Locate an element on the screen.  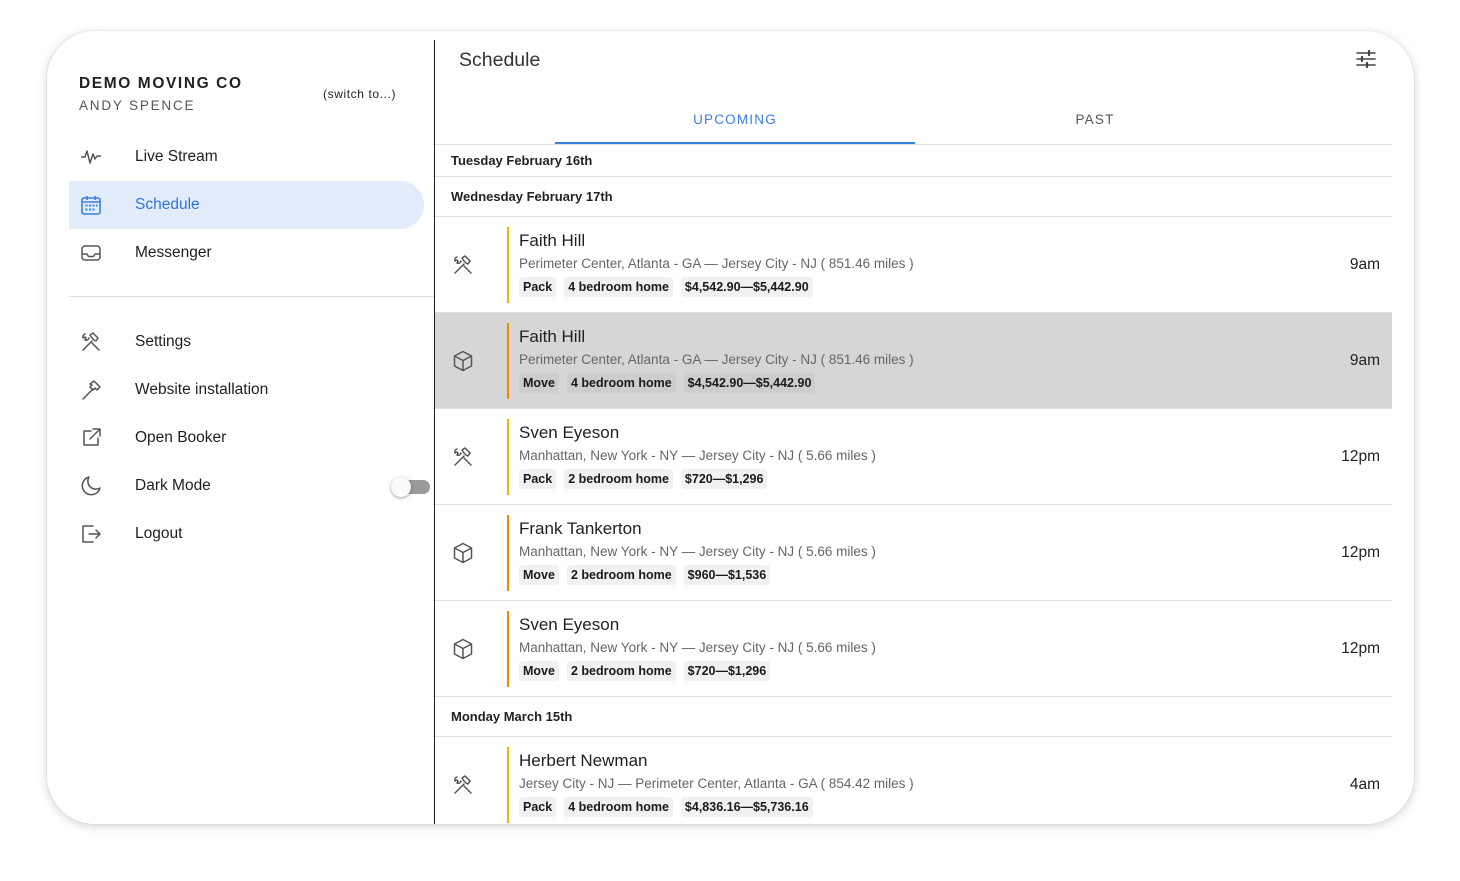
external-link-icon is located at coordinates (91, 438).